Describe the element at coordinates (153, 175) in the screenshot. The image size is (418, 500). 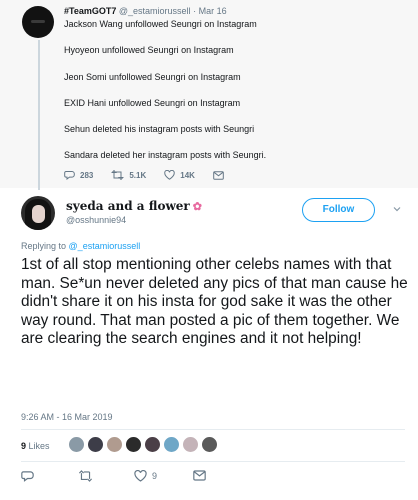
I see `parent-action-bar: 283 5.1K 14K` at that location.